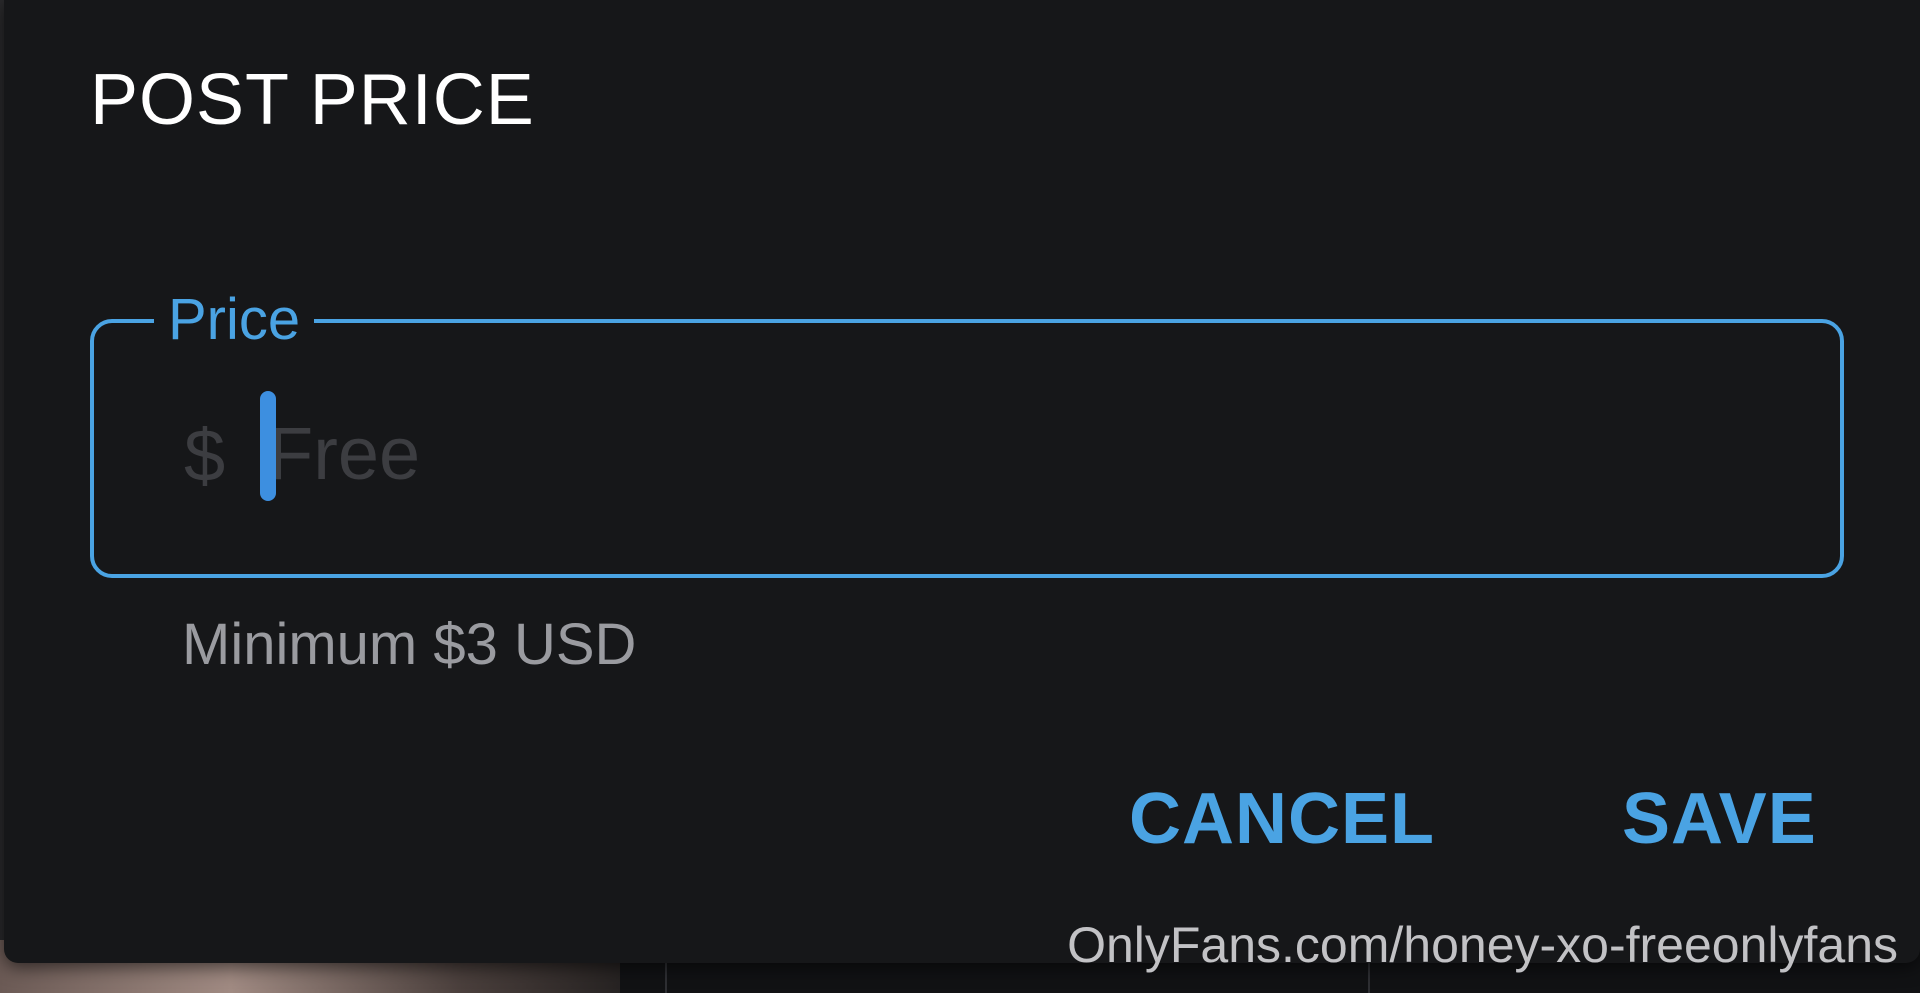 Image resolution: width=1920 pixels, height=993 pixels. What do you see at coordinates (234, 320) in the screenshot?
I see `price-field-label: Price` at bounding box center [234, 320].